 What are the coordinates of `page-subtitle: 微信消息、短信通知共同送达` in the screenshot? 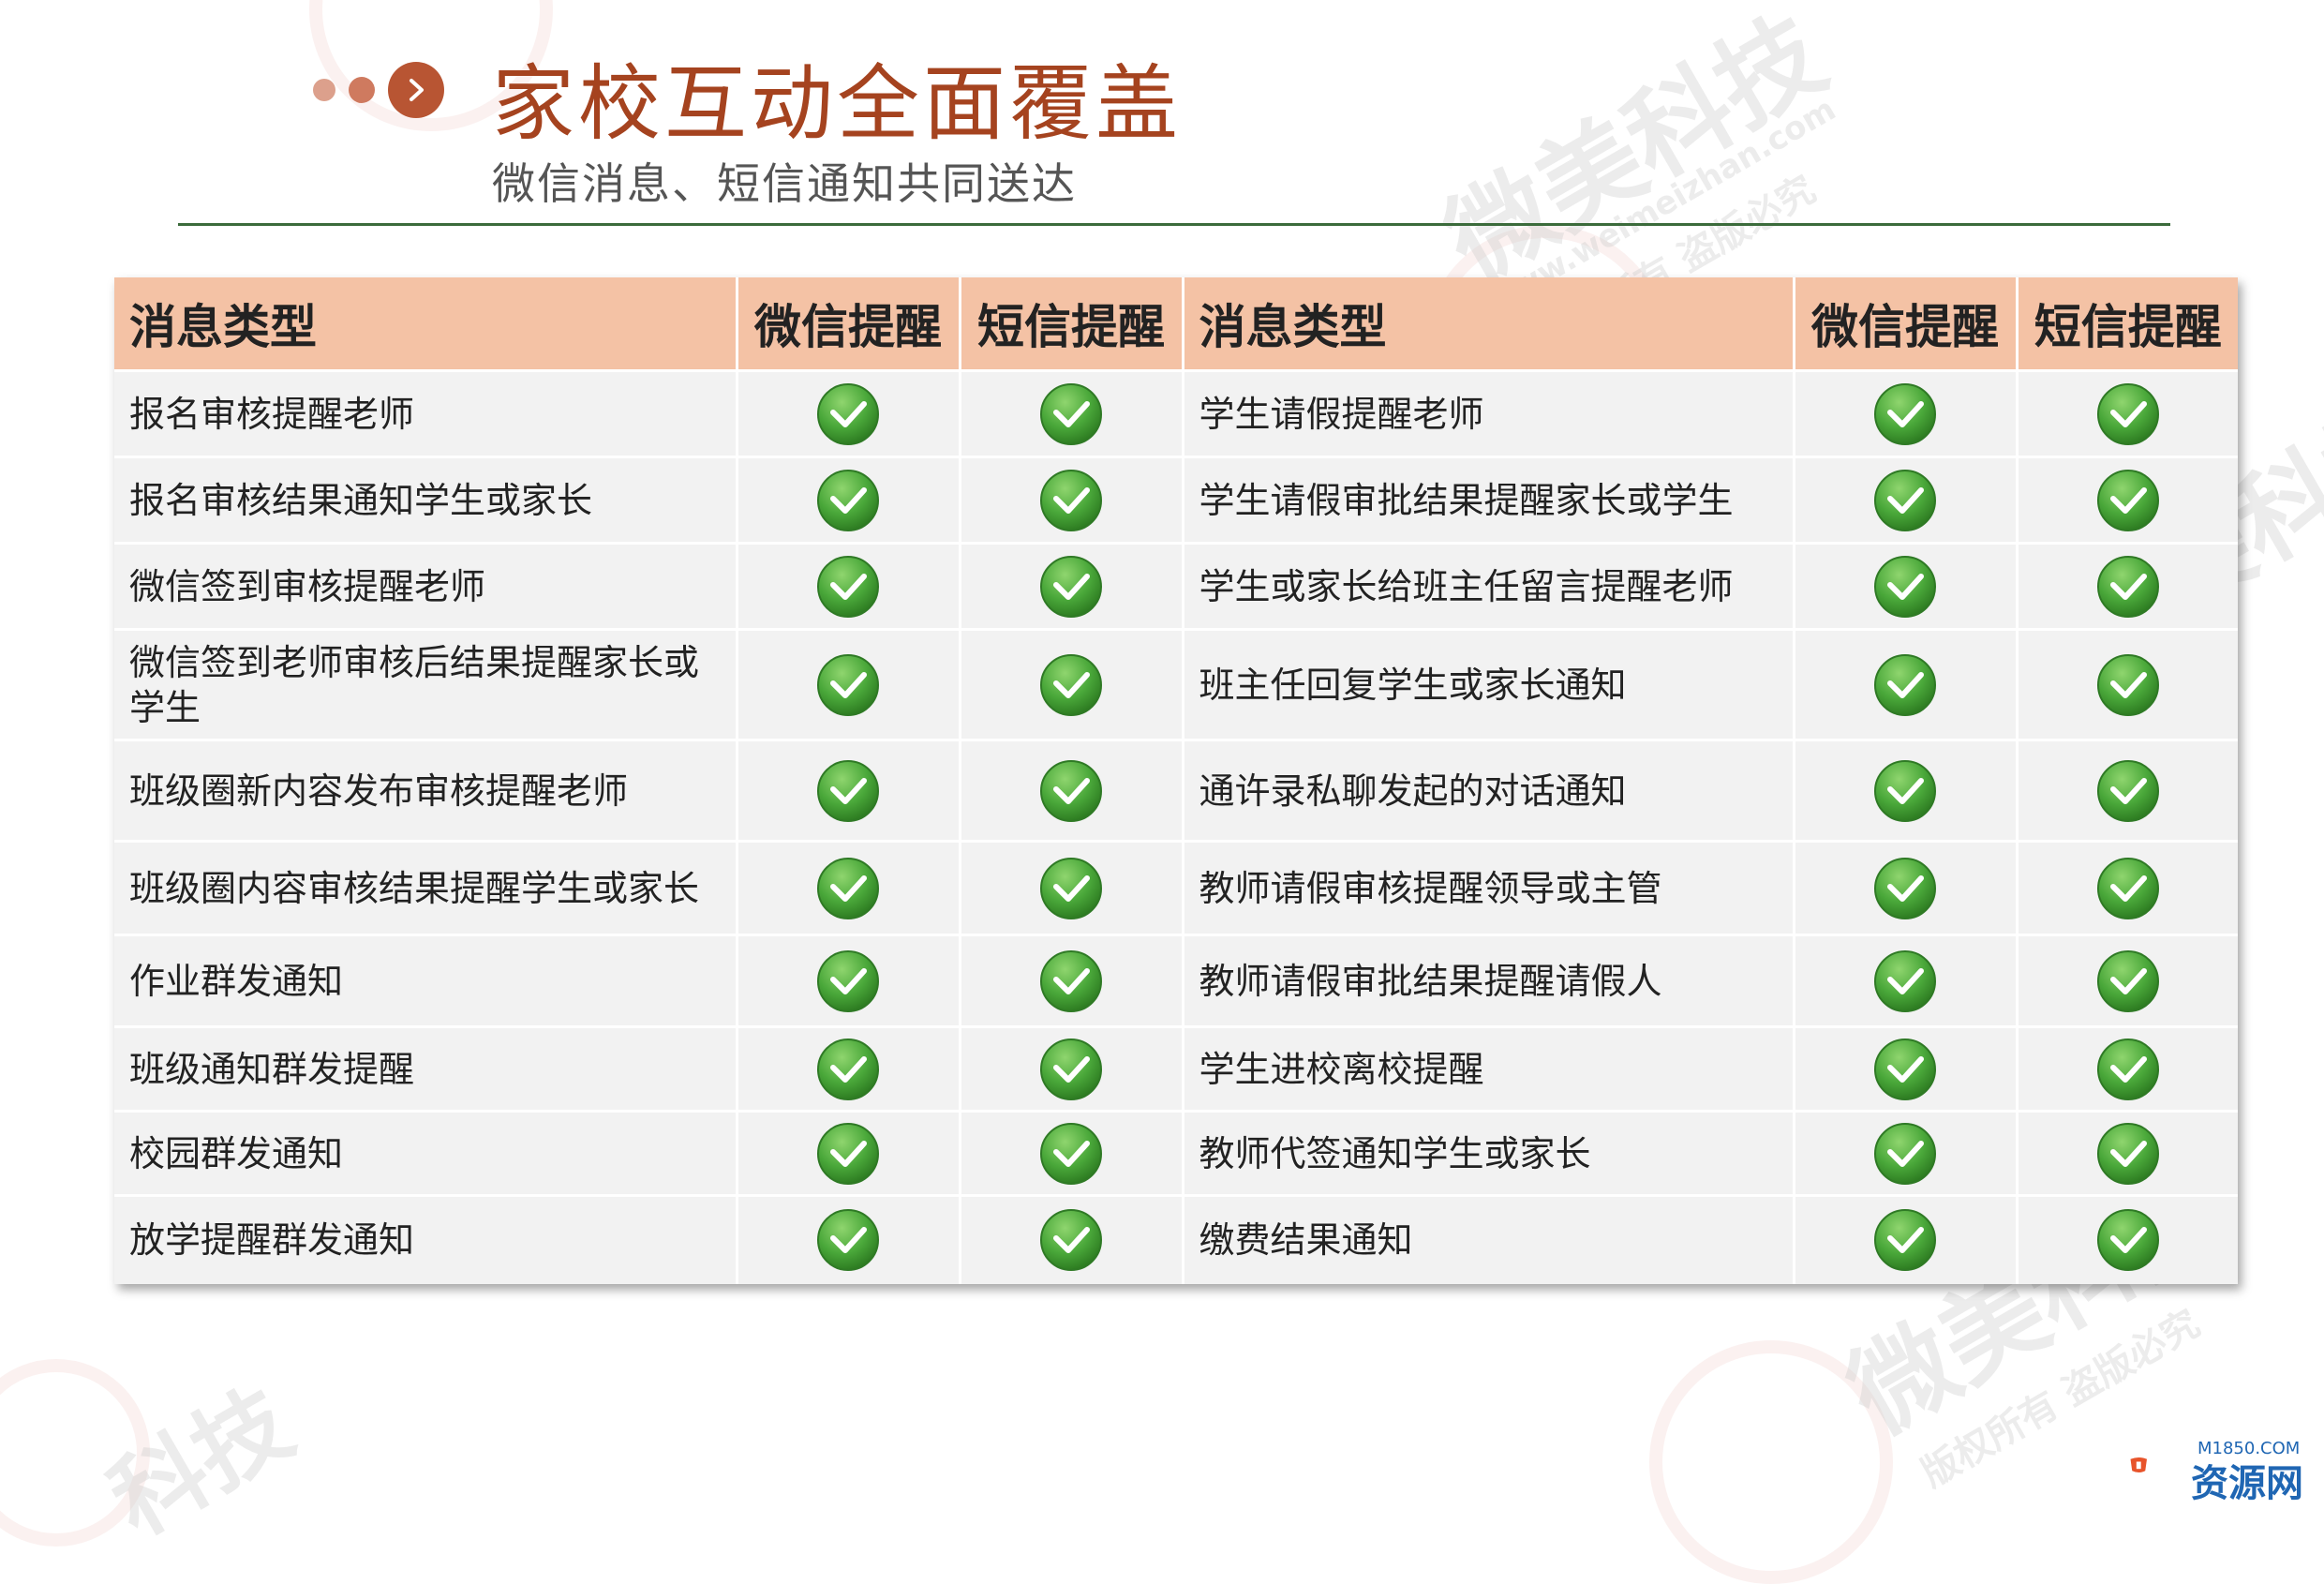 It's located at (784, 183).